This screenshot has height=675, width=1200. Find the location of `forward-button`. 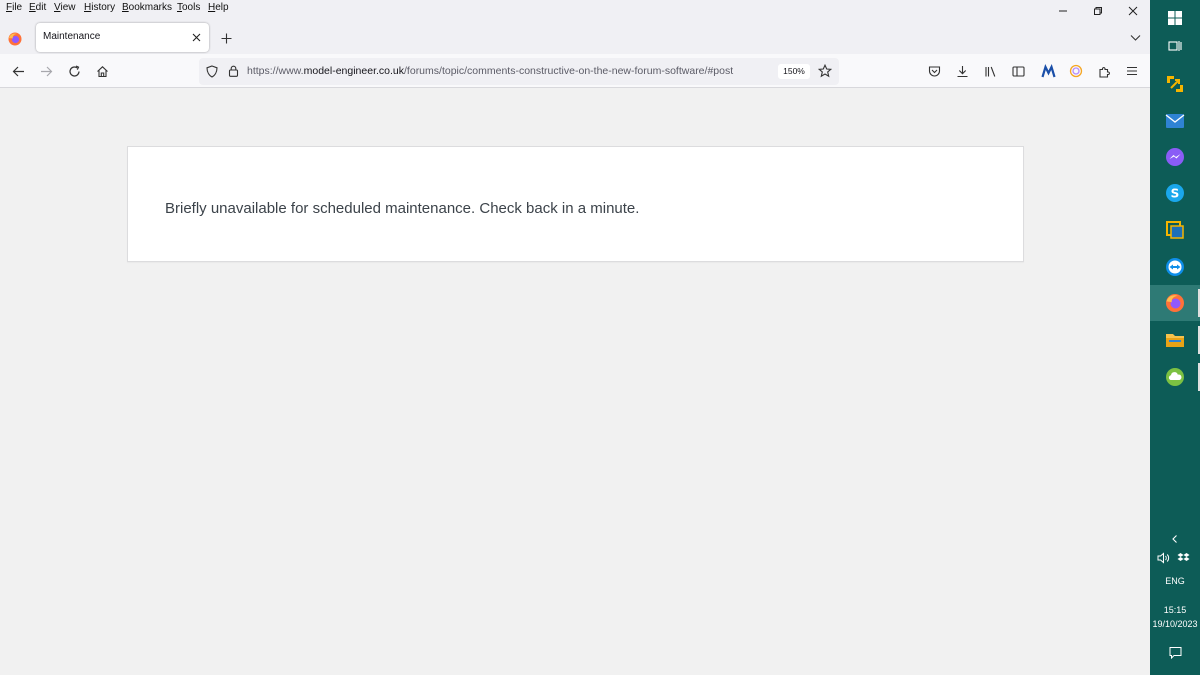

forward-button is located at coordinates (46, 71).